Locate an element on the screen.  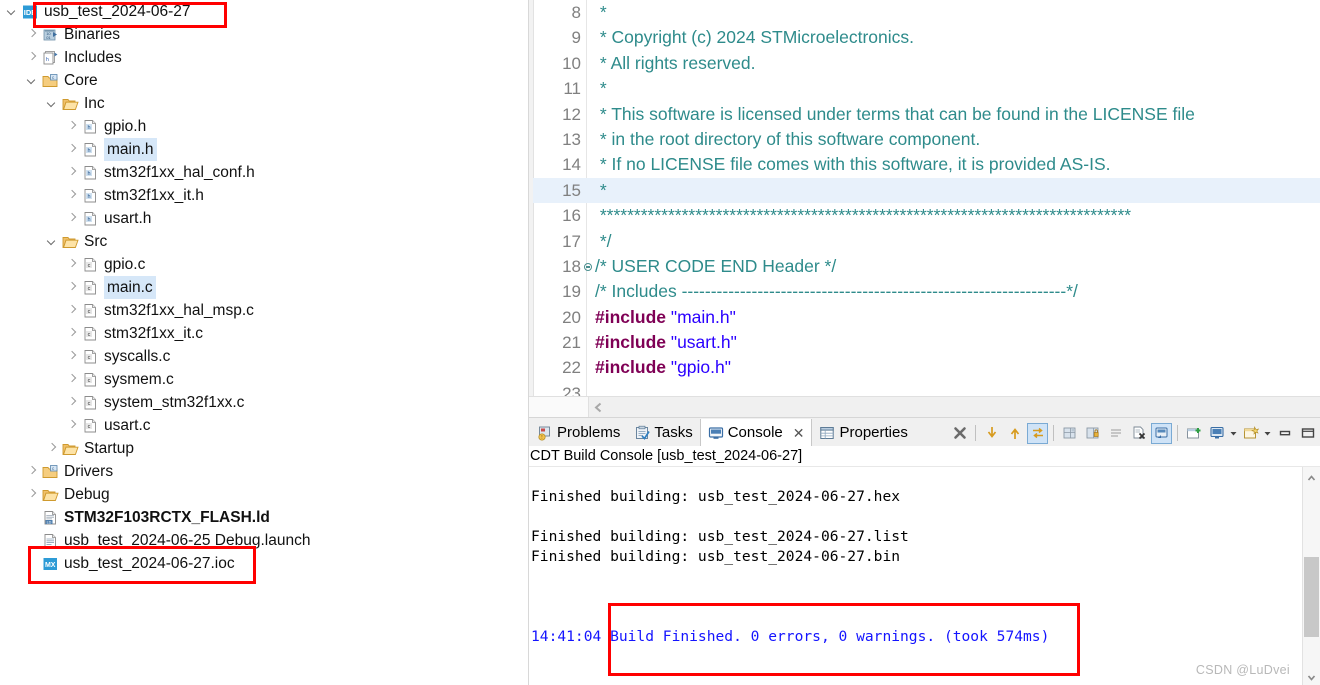
tree-item-gpio-c: c gpio.c is located at coordinates (264, 264).